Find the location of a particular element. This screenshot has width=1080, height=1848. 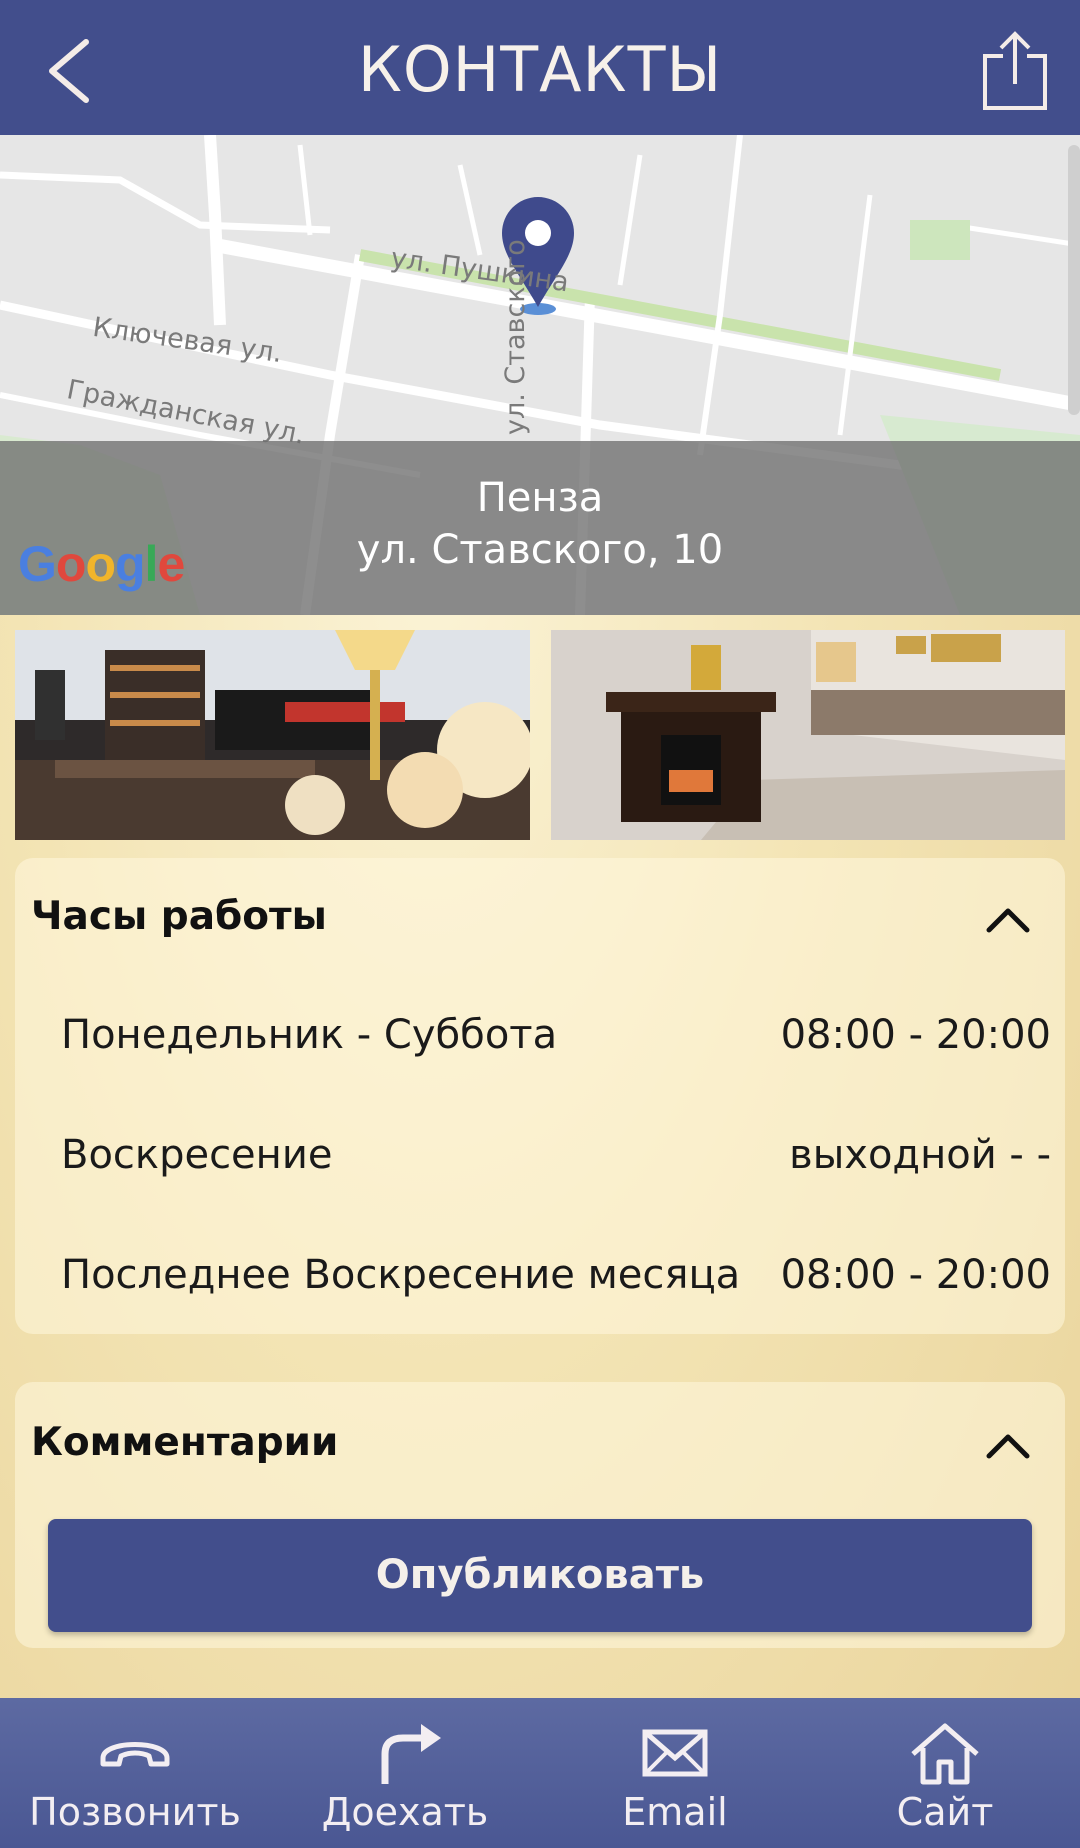

nav-call-label: Позвонить is located at coordinates (135, 1812).